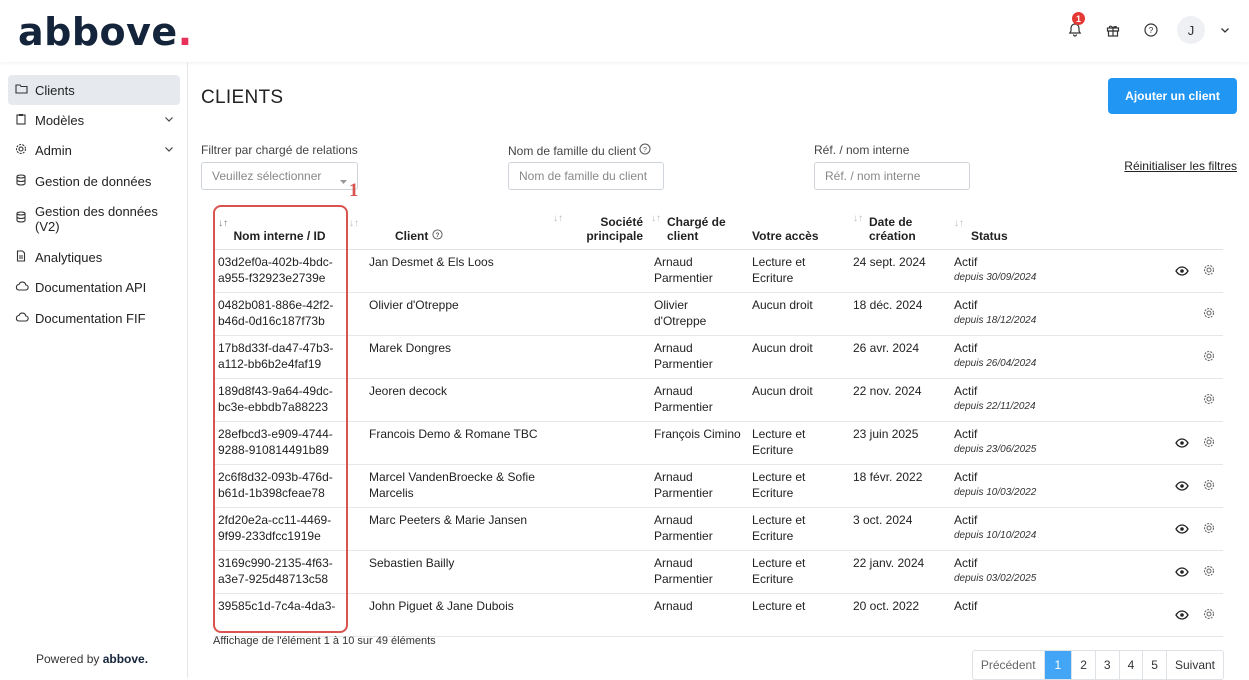 The image size is (1249, 680). What do you see at coordinates (1151, 30) in the screenshot?
I see `help-icon: ?` at bounding box center [1151, 30].